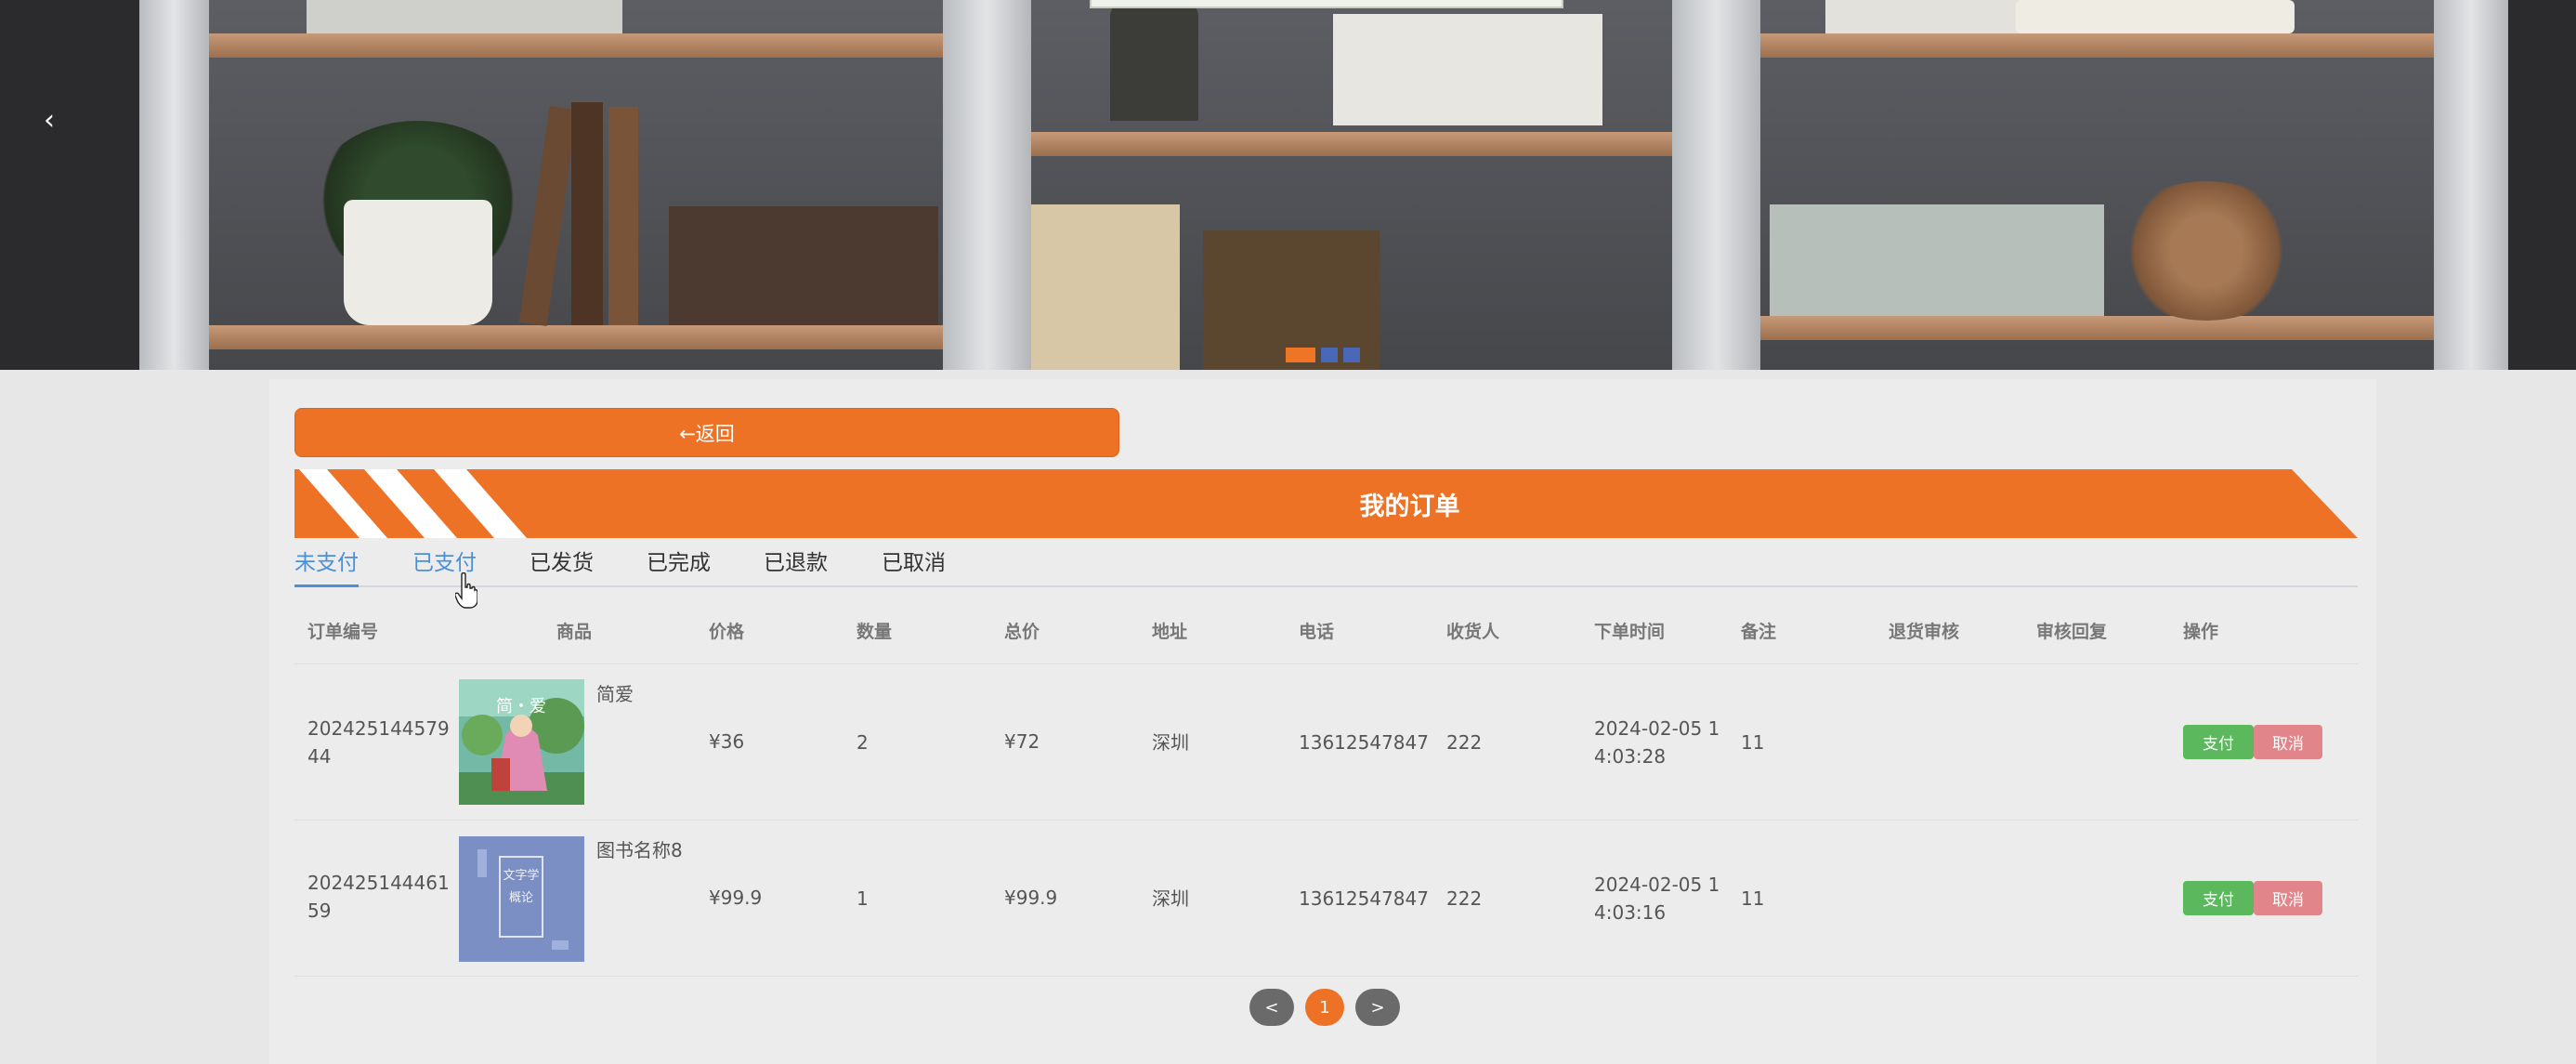 The image size is (2576, 1064). Describe the element at coordinates (1377, 1007) in the screenshot. I see `next-page-button: >` at that location.